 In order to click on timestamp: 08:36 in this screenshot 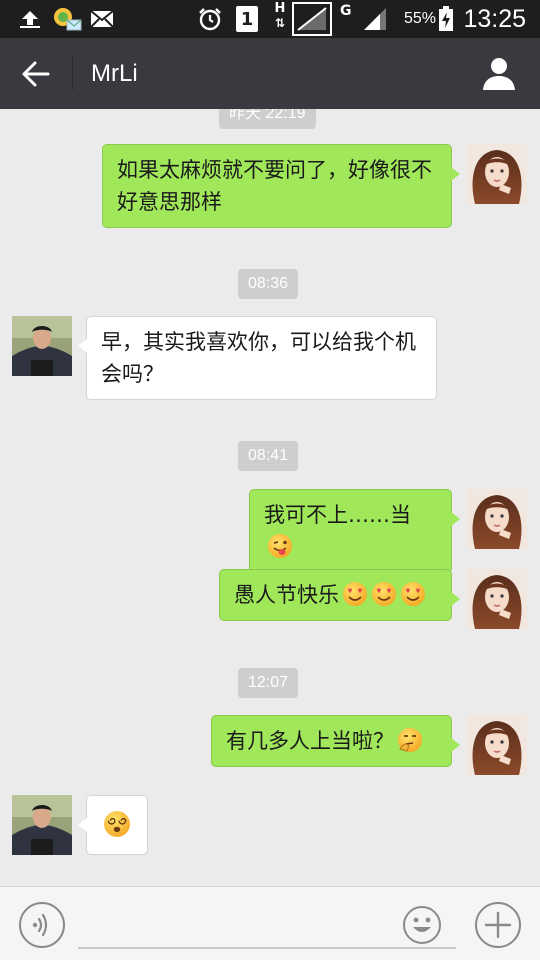, I will do `click(268, 284)`.